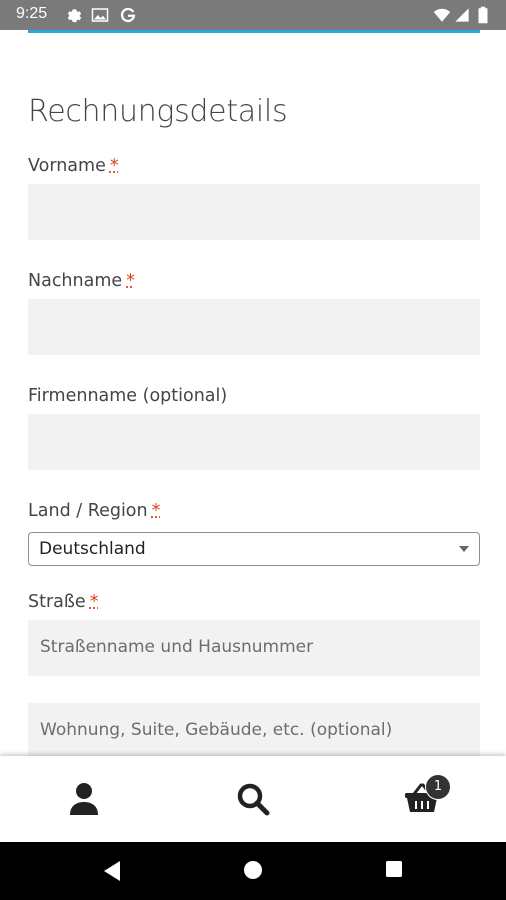 The height and width of the screenshot is (900, 506). Describe the element at coordinates (75, 281) in the screenshot. I see `last-name-label-text: Nachname` at that location.